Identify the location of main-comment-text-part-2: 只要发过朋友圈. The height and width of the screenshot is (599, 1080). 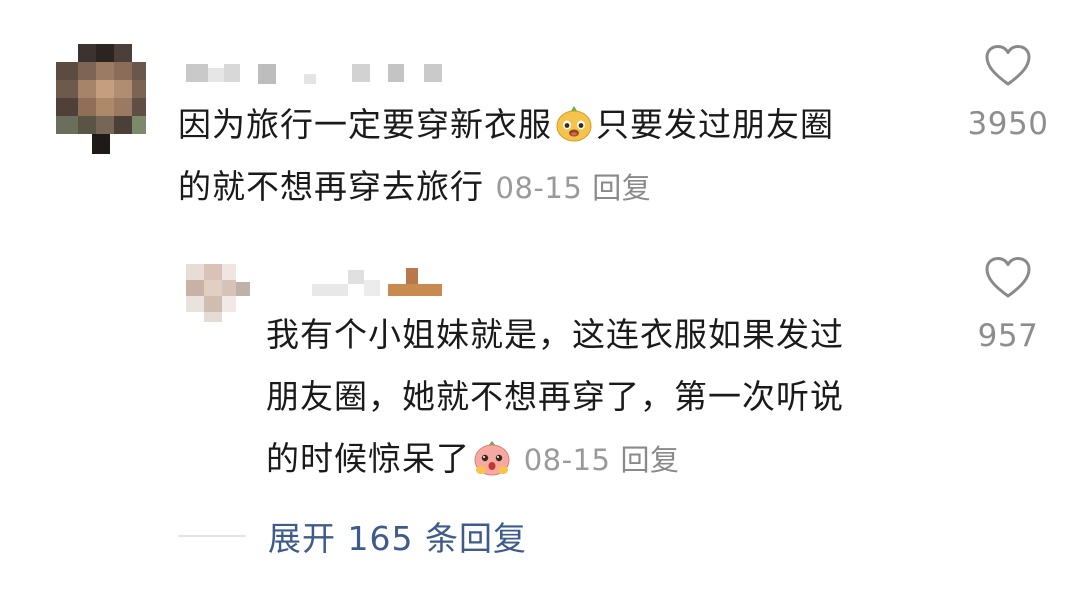
(715, 124).